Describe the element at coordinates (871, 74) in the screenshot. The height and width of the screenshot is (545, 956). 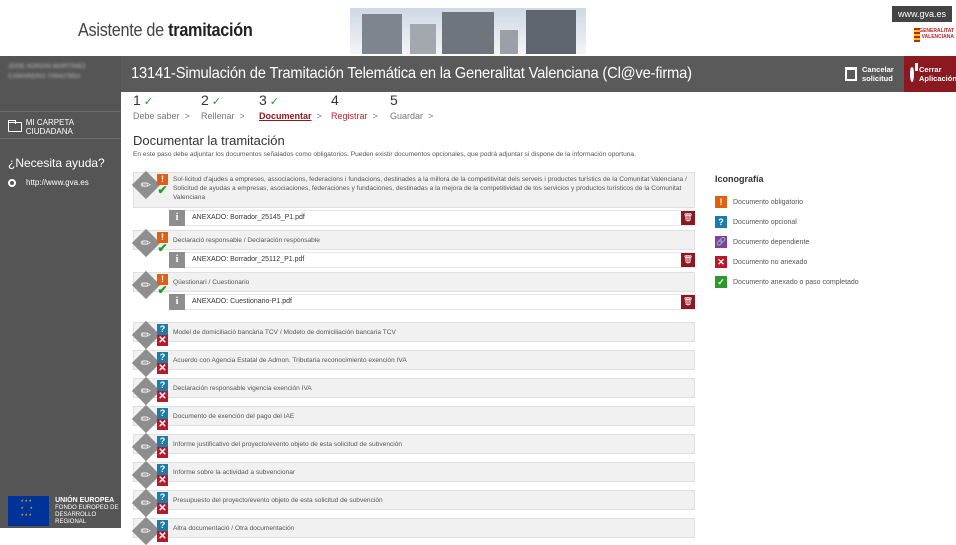
I see `cancel-request-button: Cancelar solicitud` at that location.